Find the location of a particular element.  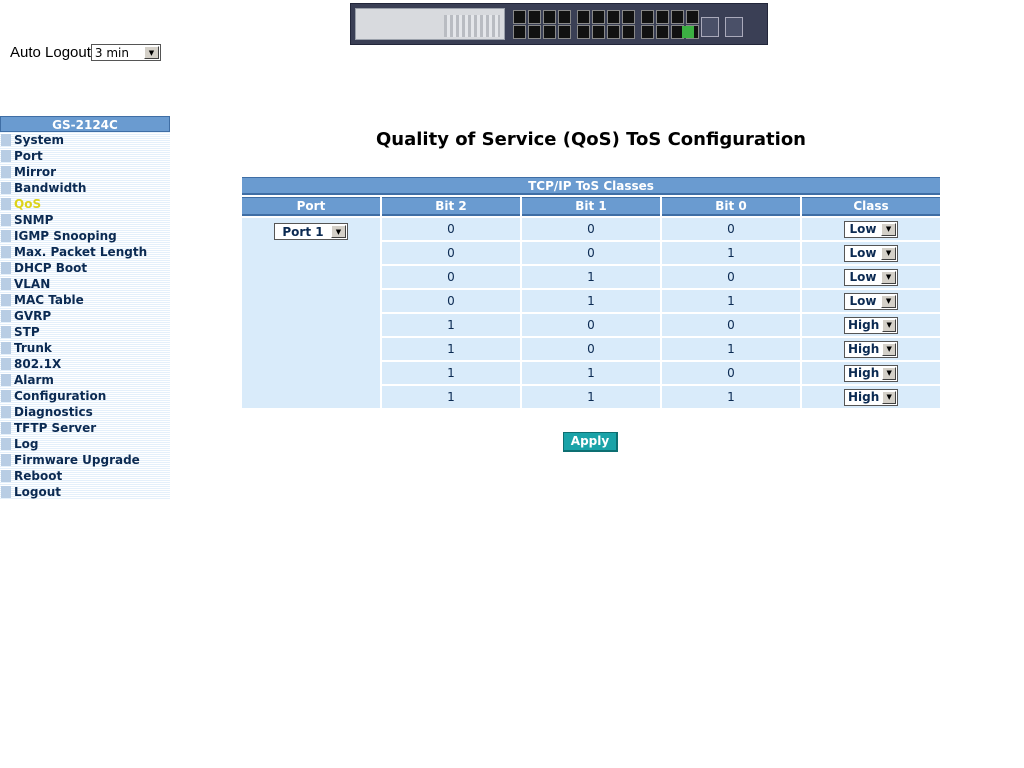

sidebar-item-label: Logout is located at coordinates (38, 492).